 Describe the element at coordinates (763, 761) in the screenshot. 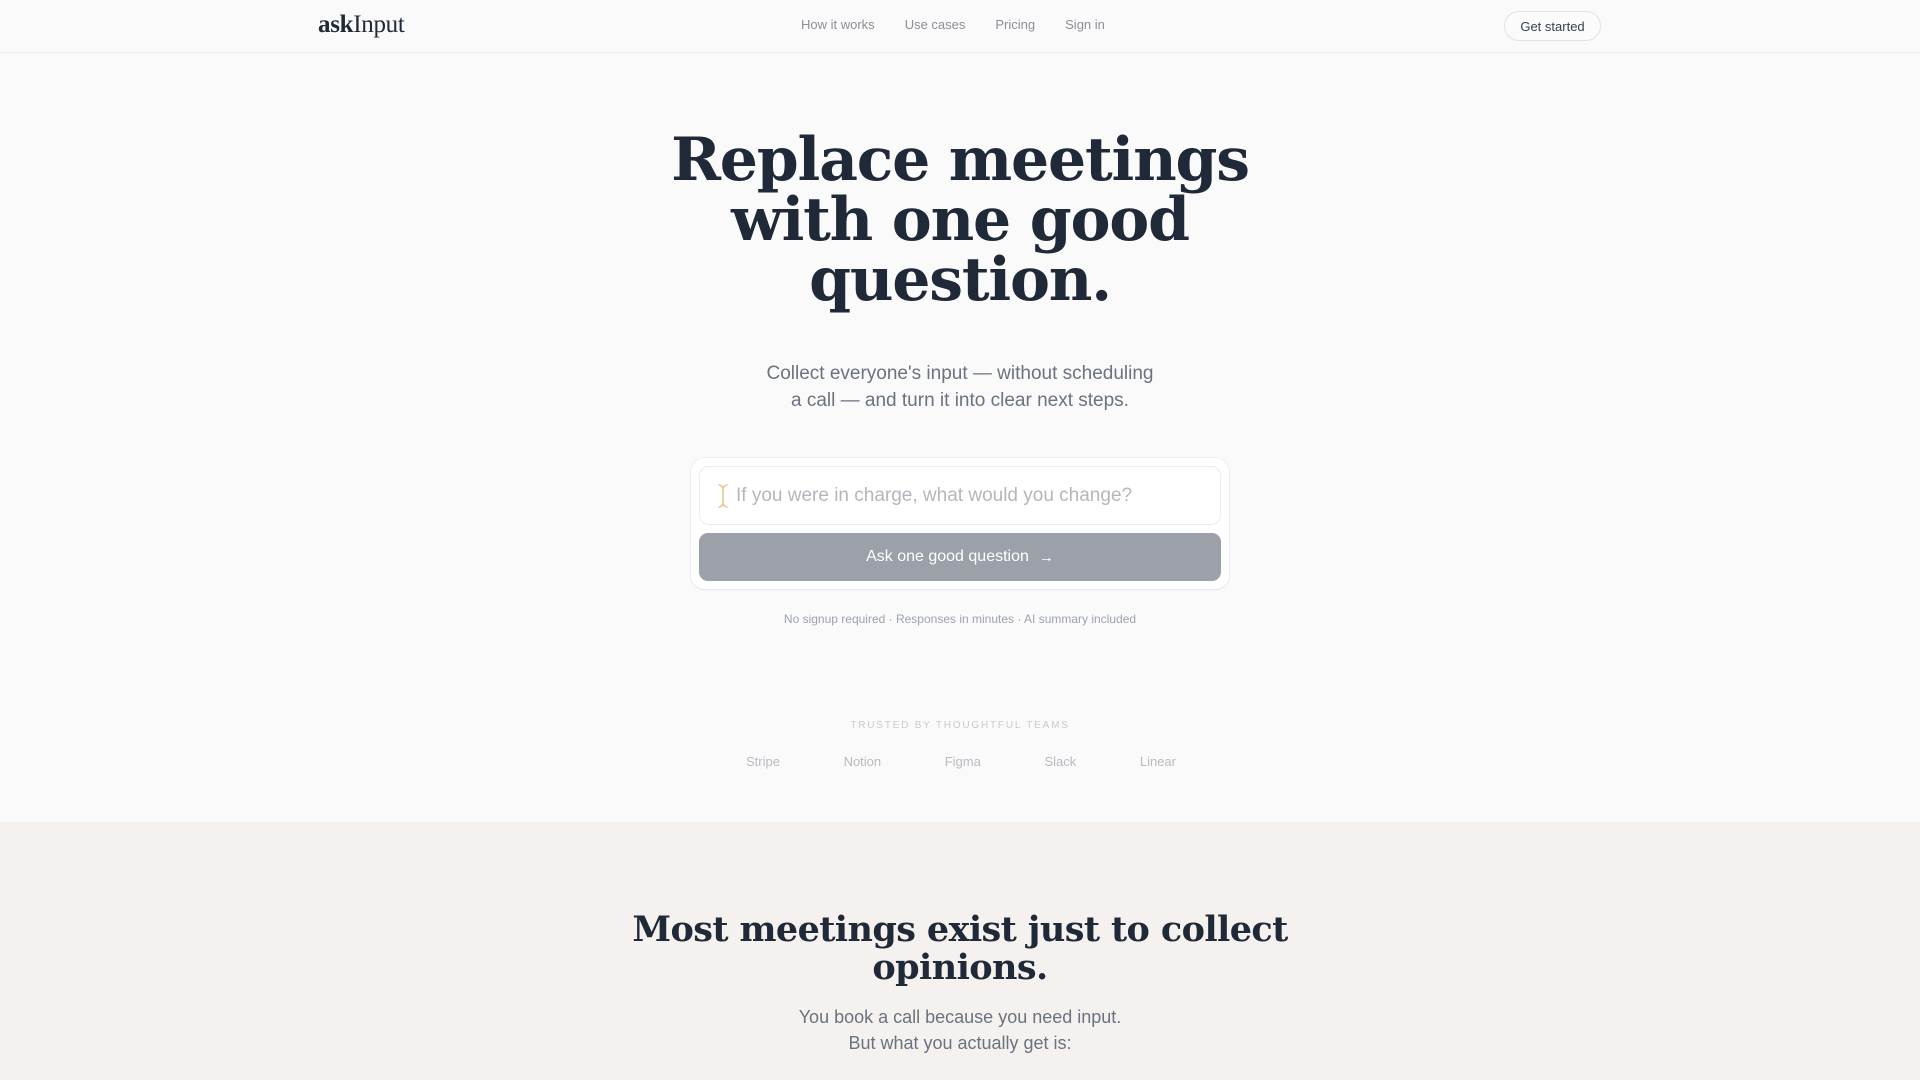

I see `brand-stripe: Stripe` at that location.